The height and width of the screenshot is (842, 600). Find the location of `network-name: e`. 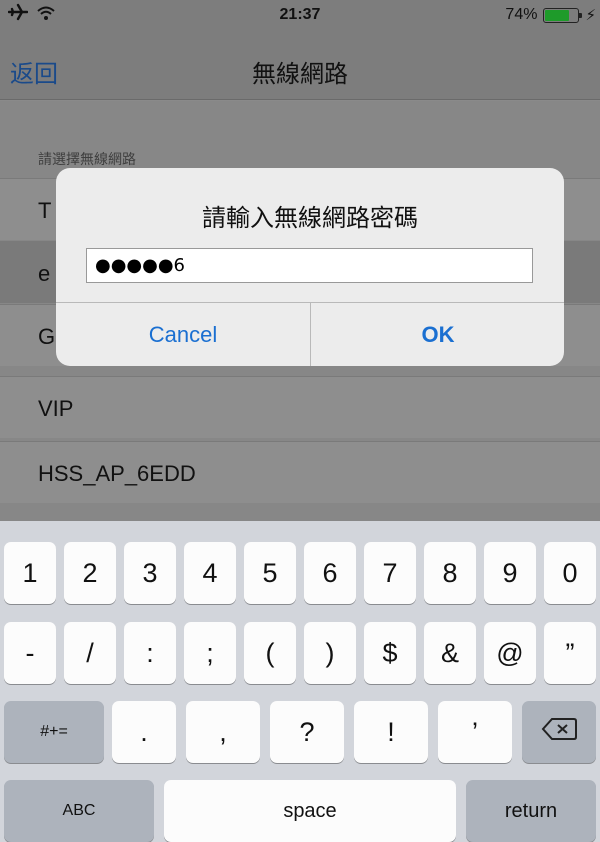

network-name: e is located at coordinates (44, 273).